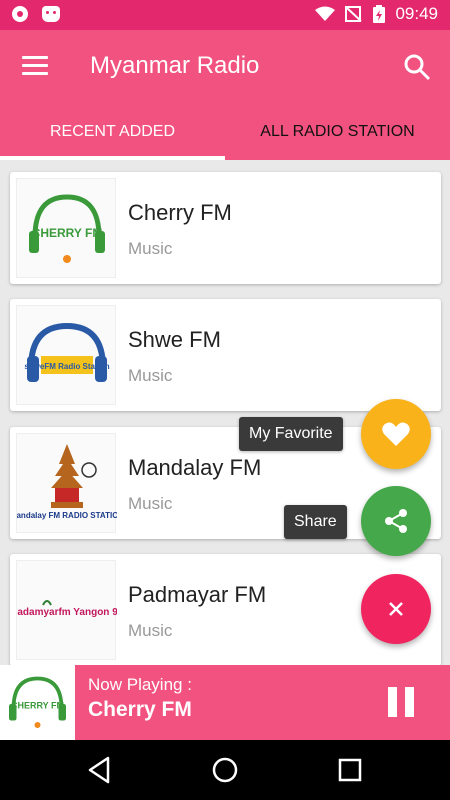  Describe the element at coordinates (225, 355) in the screenshot. I see `station-card: shweFM Radio Station Shwe FM Music` at that location.